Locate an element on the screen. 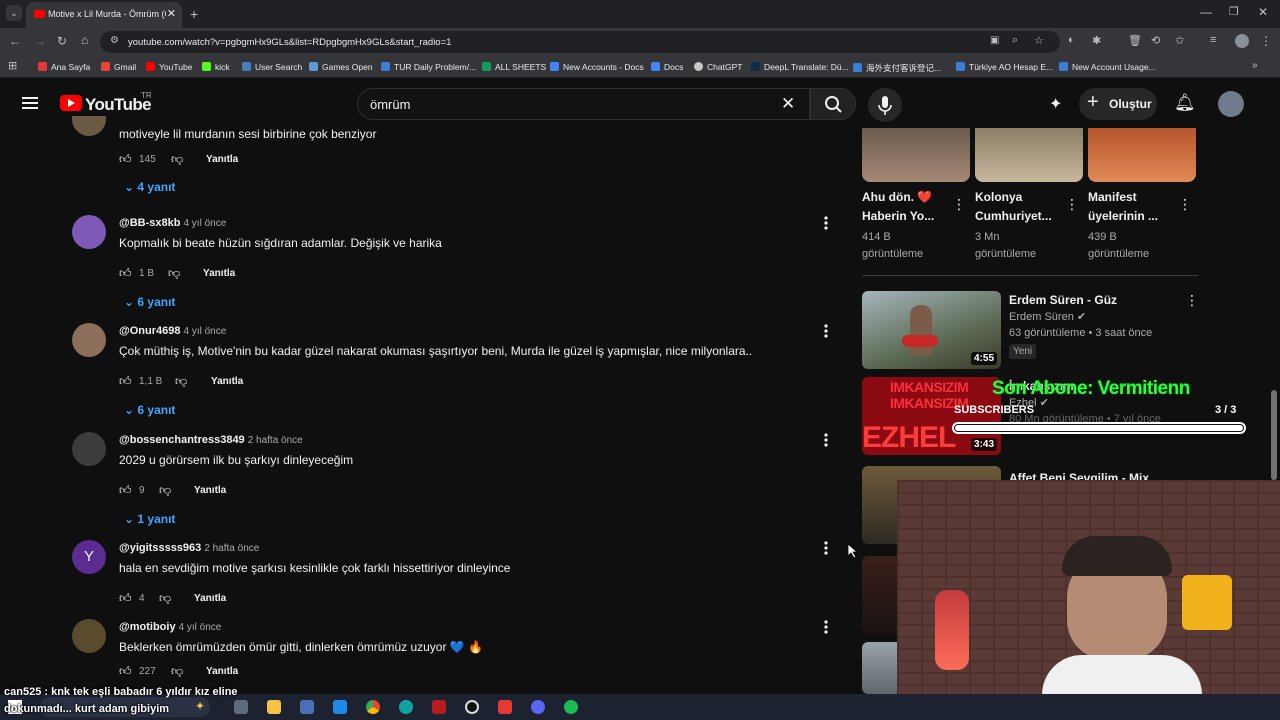 The image size is (1280, 720). browser-tab: Motive x Lil Murda - Ömrüm (O ✕ is located at coordinates (104, 15).